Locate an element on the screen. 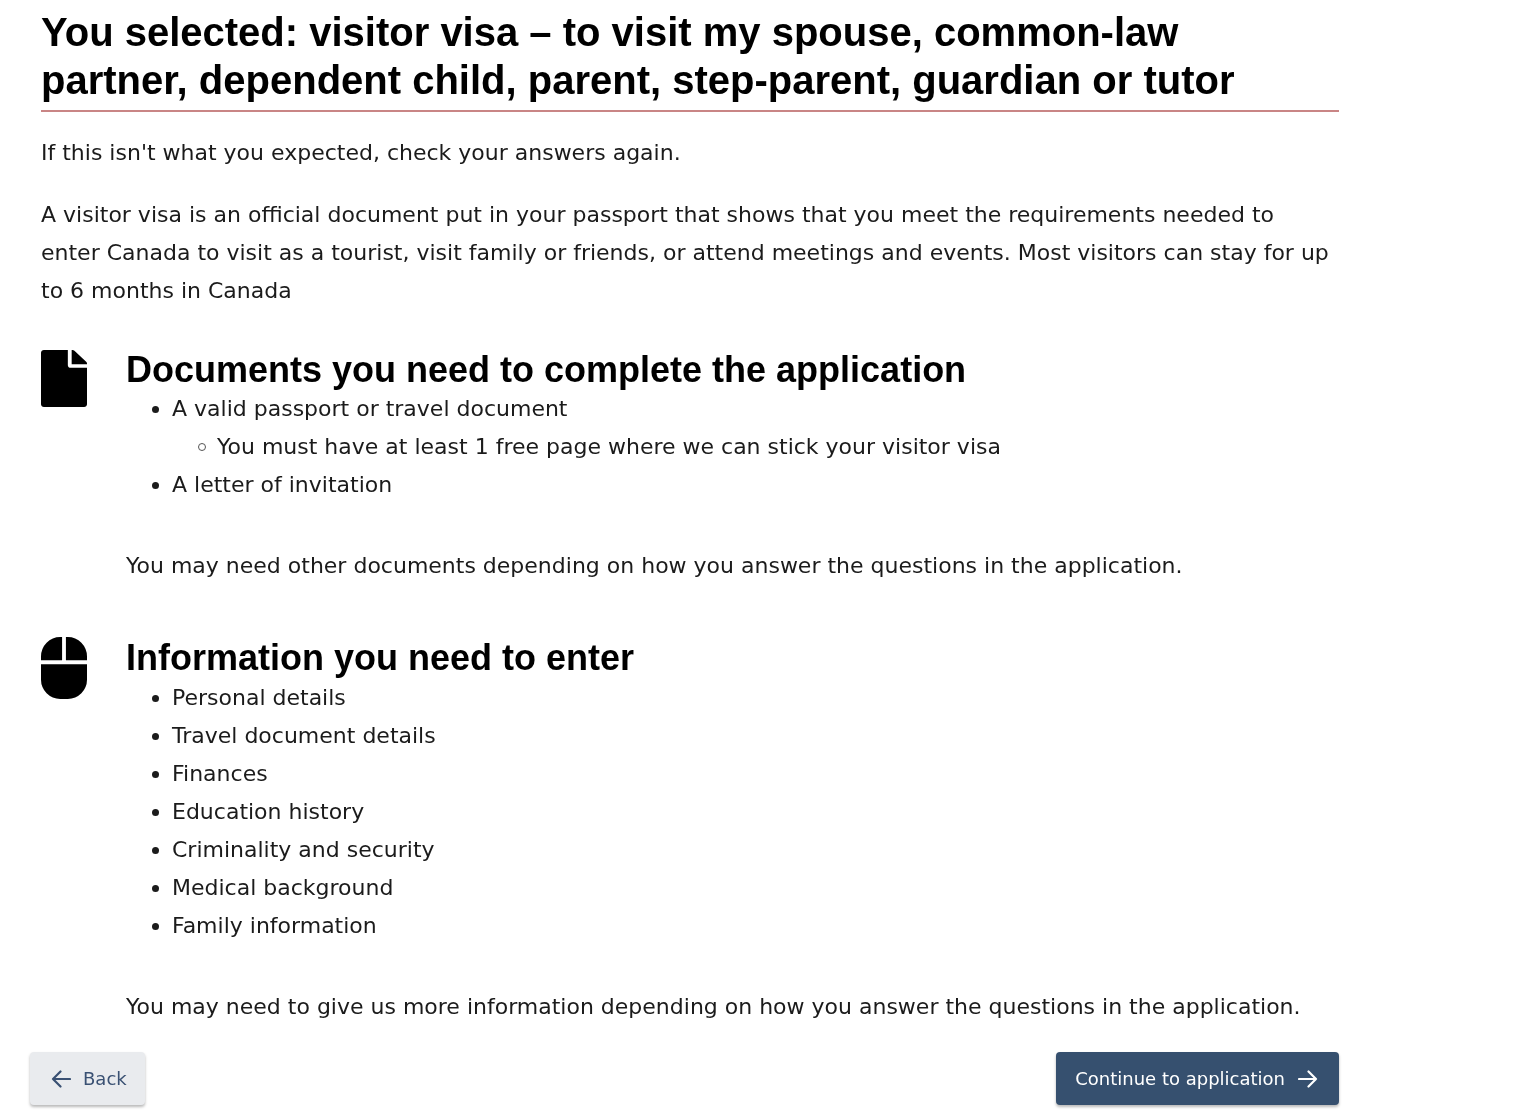  description-text: A visitor visa is an official document put in your passport that shows that you meet the requirements needed to enter Canada to visit as a tourist, visit family or friends, or attend meetings and events. Most visitors can stay for up to 6 months in Canada is located at coordinates (685, 253).